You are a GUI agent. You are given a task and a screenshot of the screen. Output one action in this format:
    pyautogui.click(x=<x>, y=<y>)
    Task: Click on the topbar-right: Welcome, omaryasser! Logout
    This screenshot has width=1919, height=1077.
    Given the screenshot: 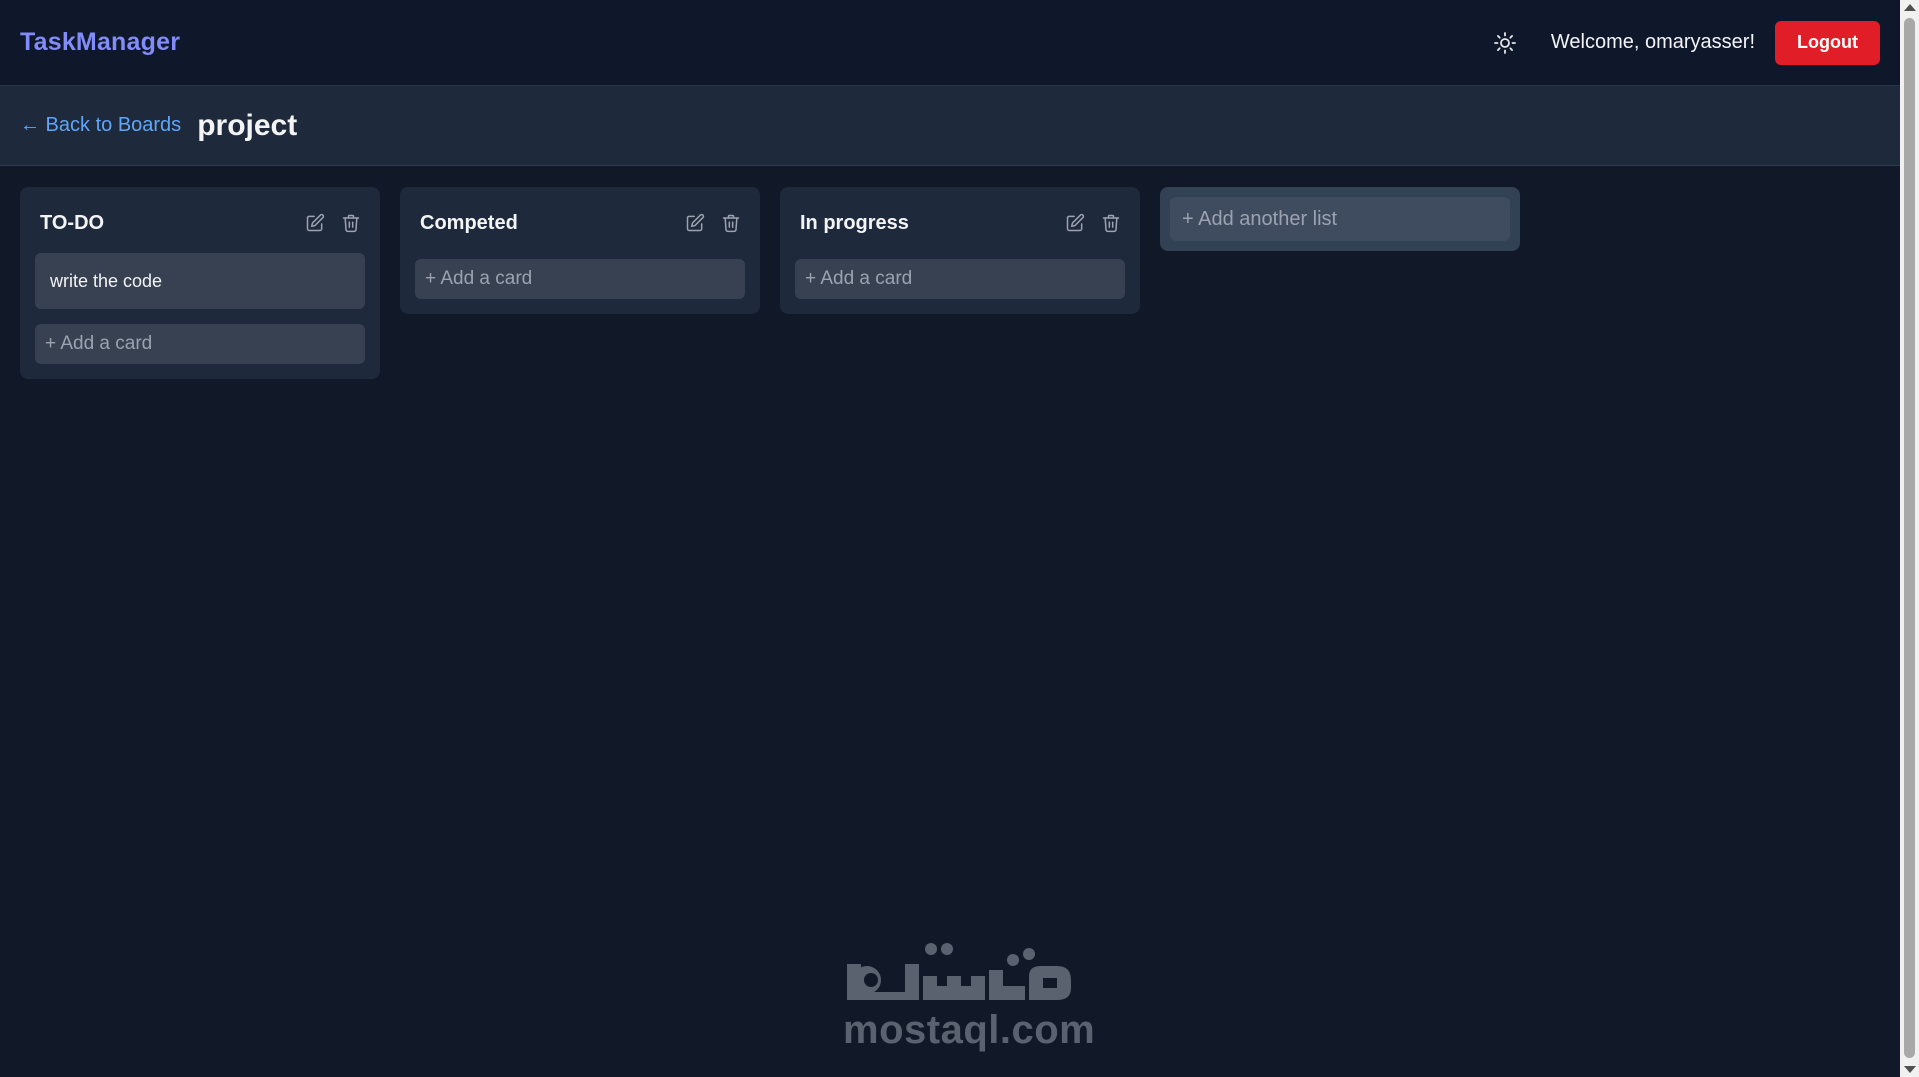 What is the action you would take?
    pyautogui.click(x=1683, y=42)
    